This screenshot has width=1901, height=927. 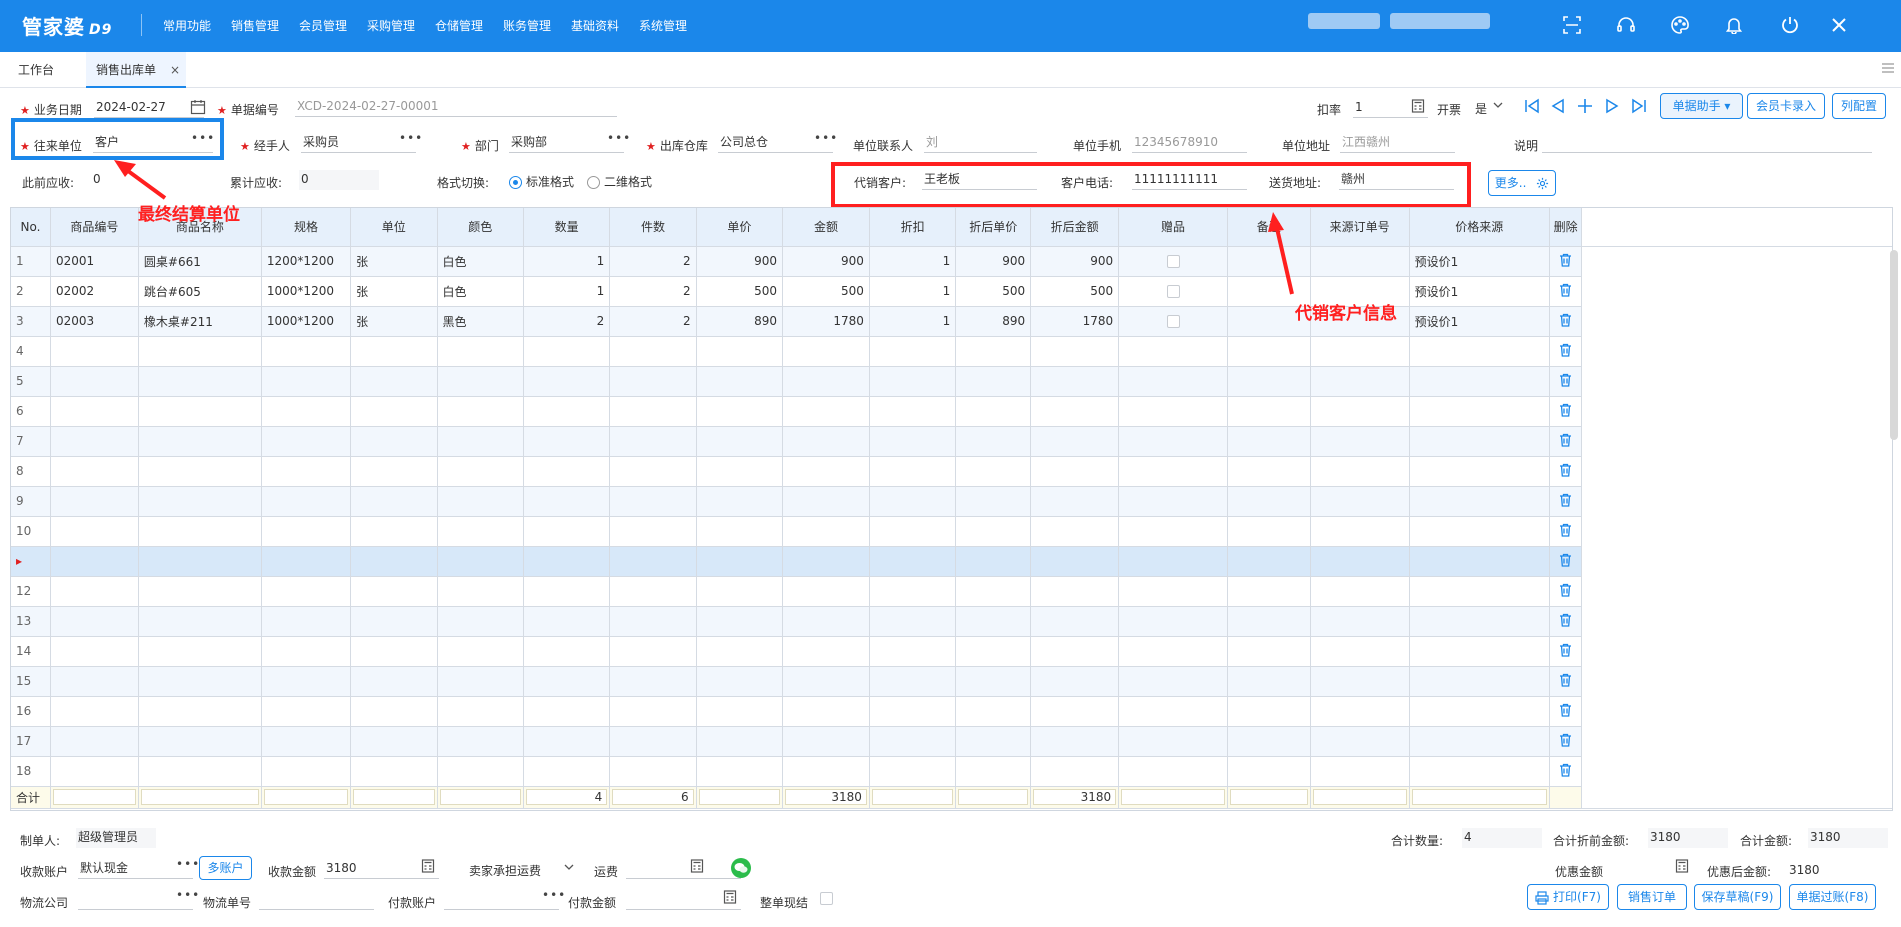 I want to click on menu-accounting: 账务管理, so click(x=527, y=25).